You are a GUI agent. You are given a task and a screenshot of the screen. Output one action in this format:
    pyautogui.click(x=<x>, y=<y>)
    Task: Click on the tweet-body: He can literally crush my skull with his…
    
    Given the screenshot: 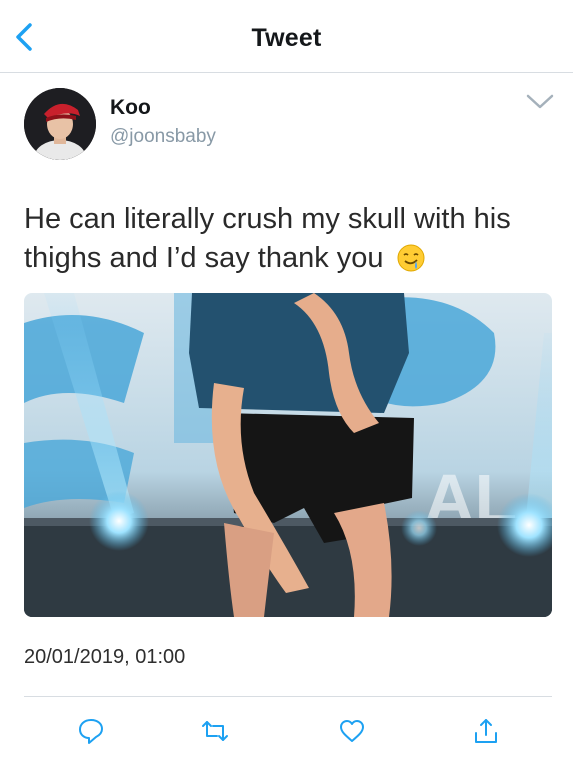 What is the action you would take?
    pyautogui.click(x=267, y=238)
    